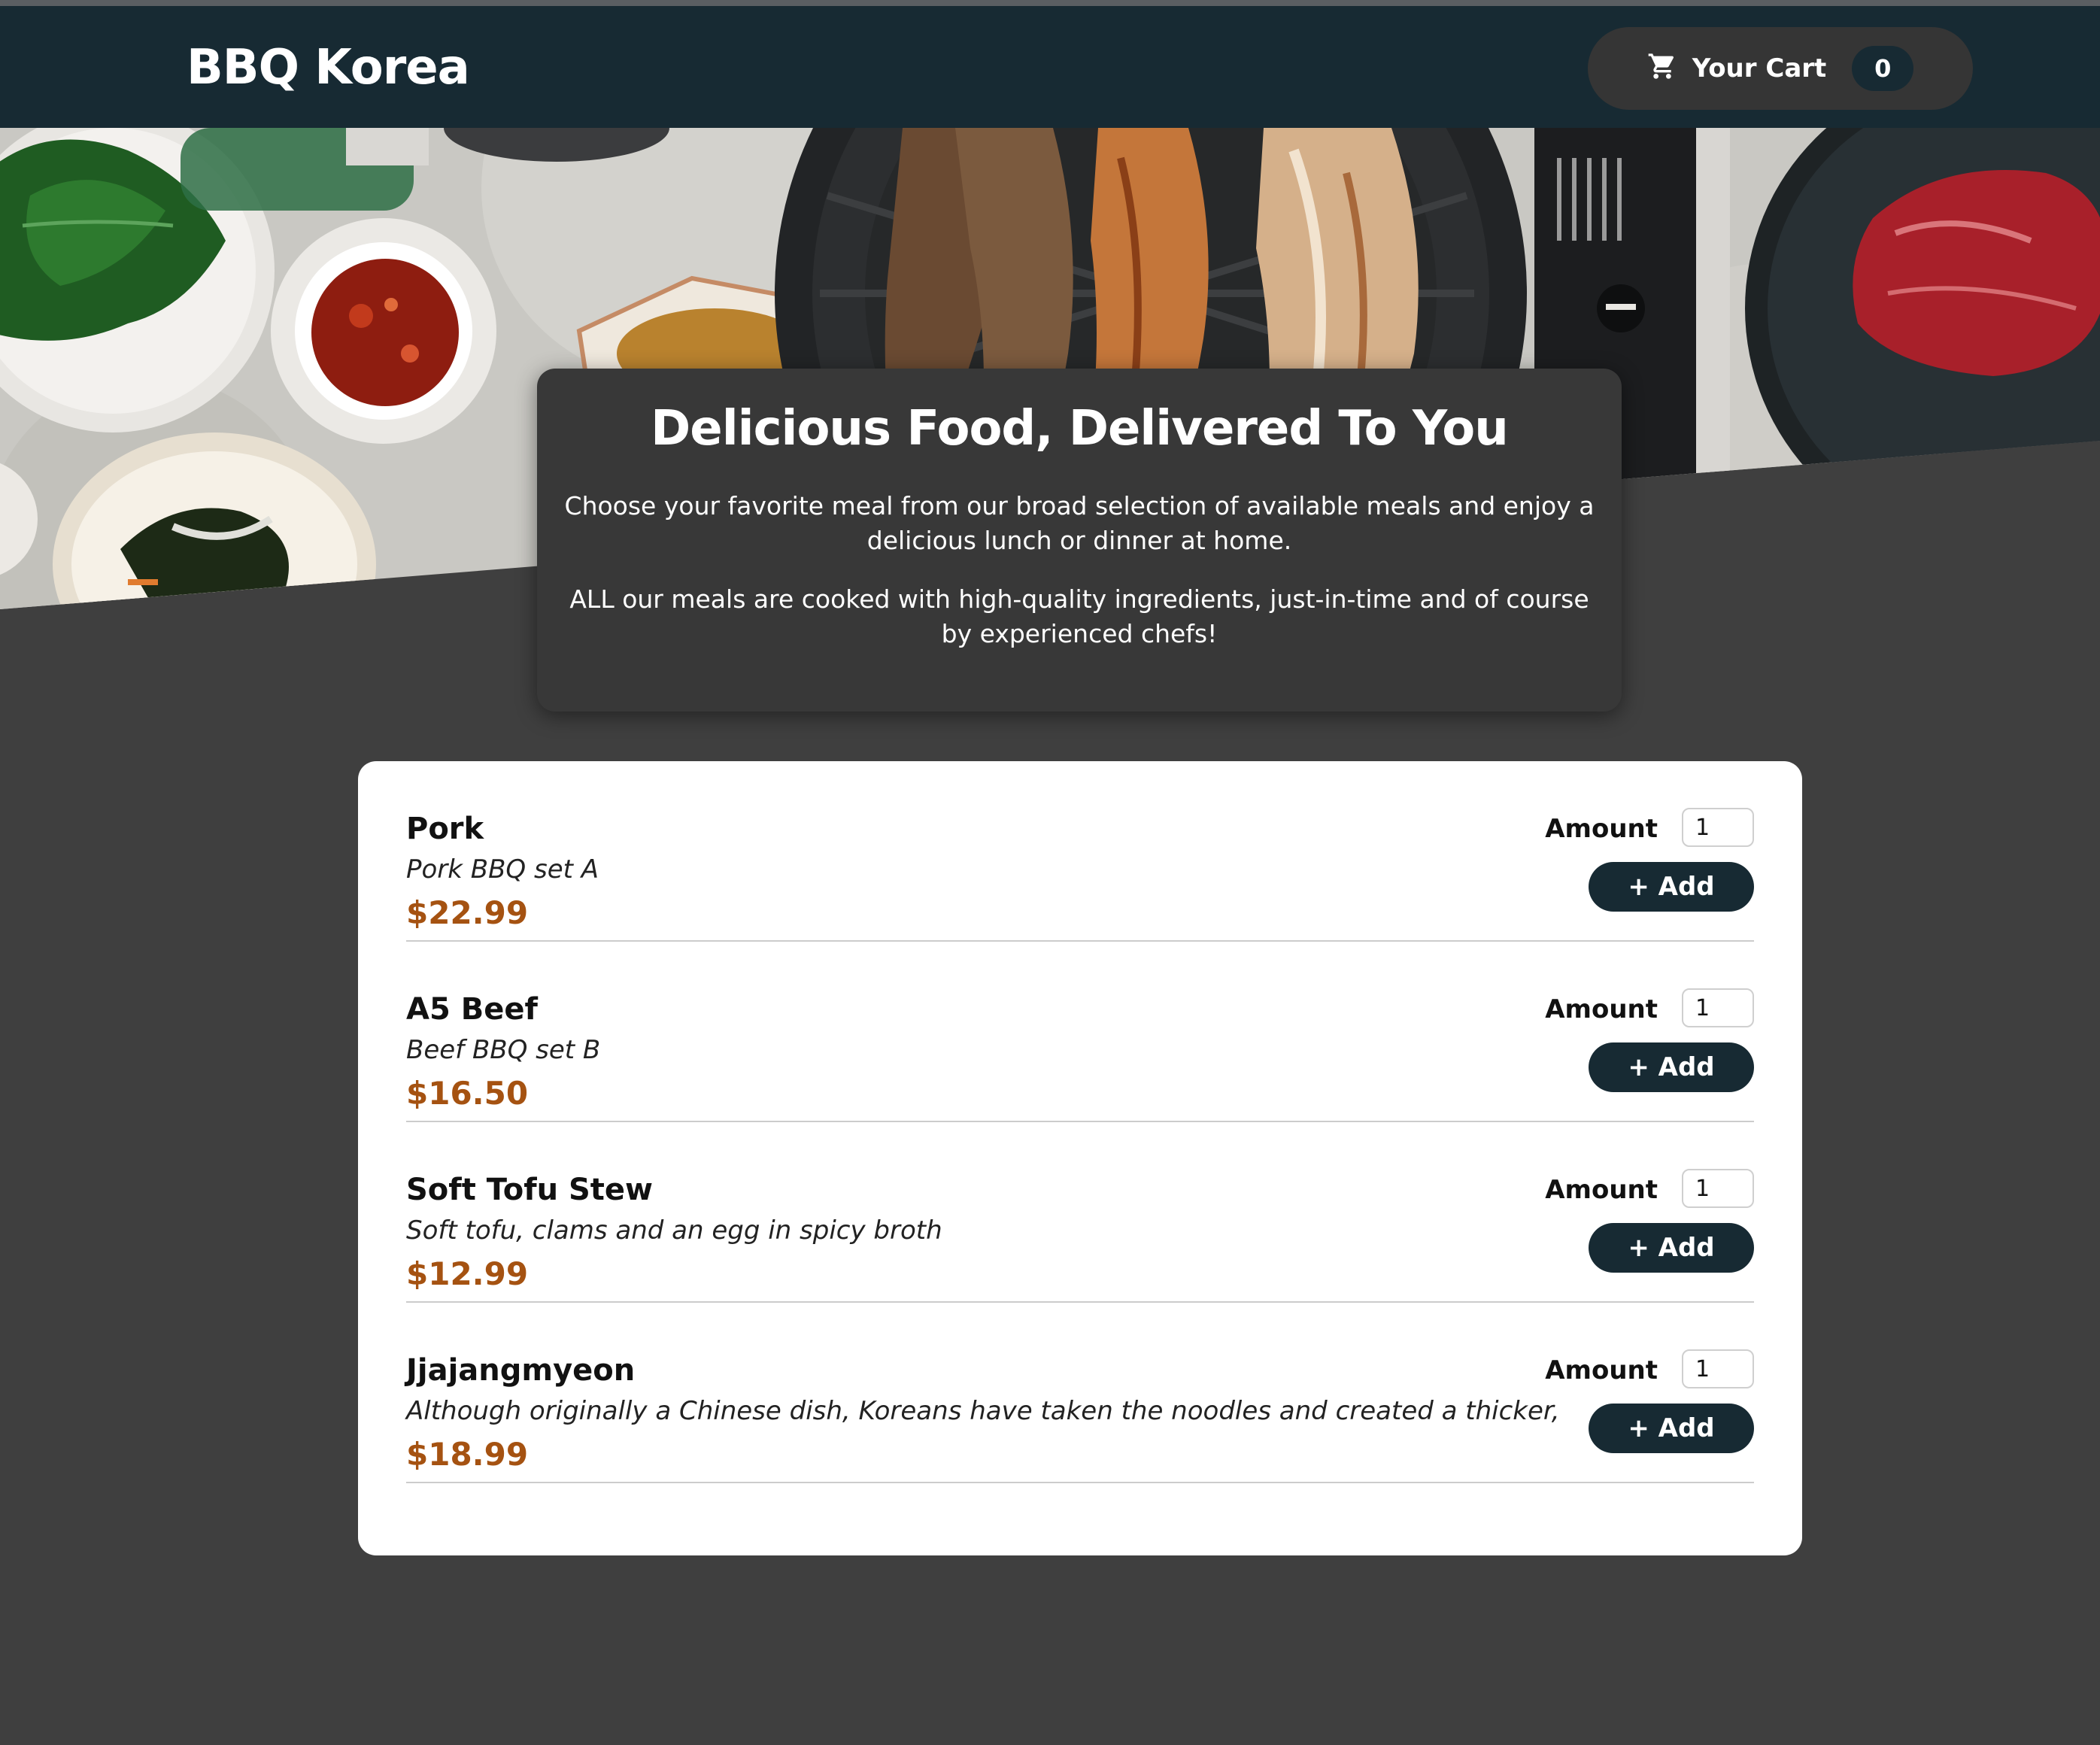 This screenshot has height=1745, width=2100. I want to click on meal-name: Soft Tofu Stew, so click(530, 1190).